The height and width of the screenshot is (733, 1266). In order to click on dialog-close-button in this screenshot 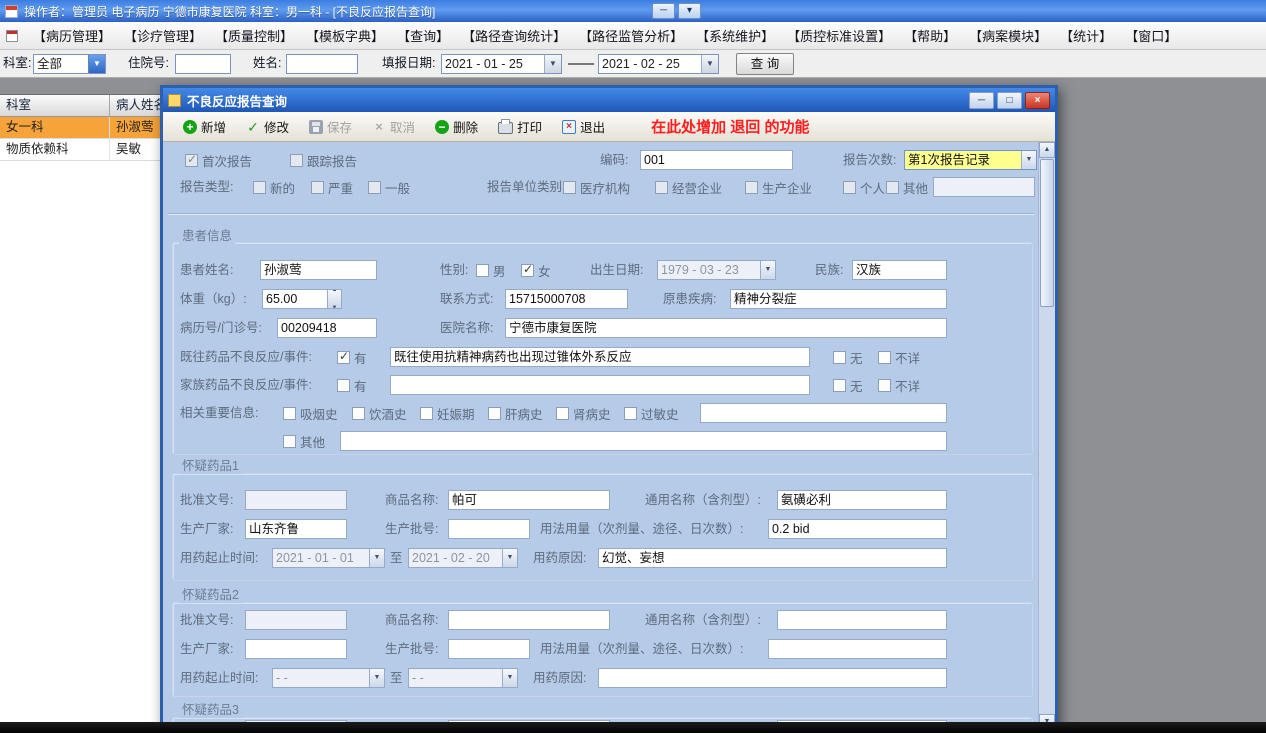, I will do `click(1037, 100)`.